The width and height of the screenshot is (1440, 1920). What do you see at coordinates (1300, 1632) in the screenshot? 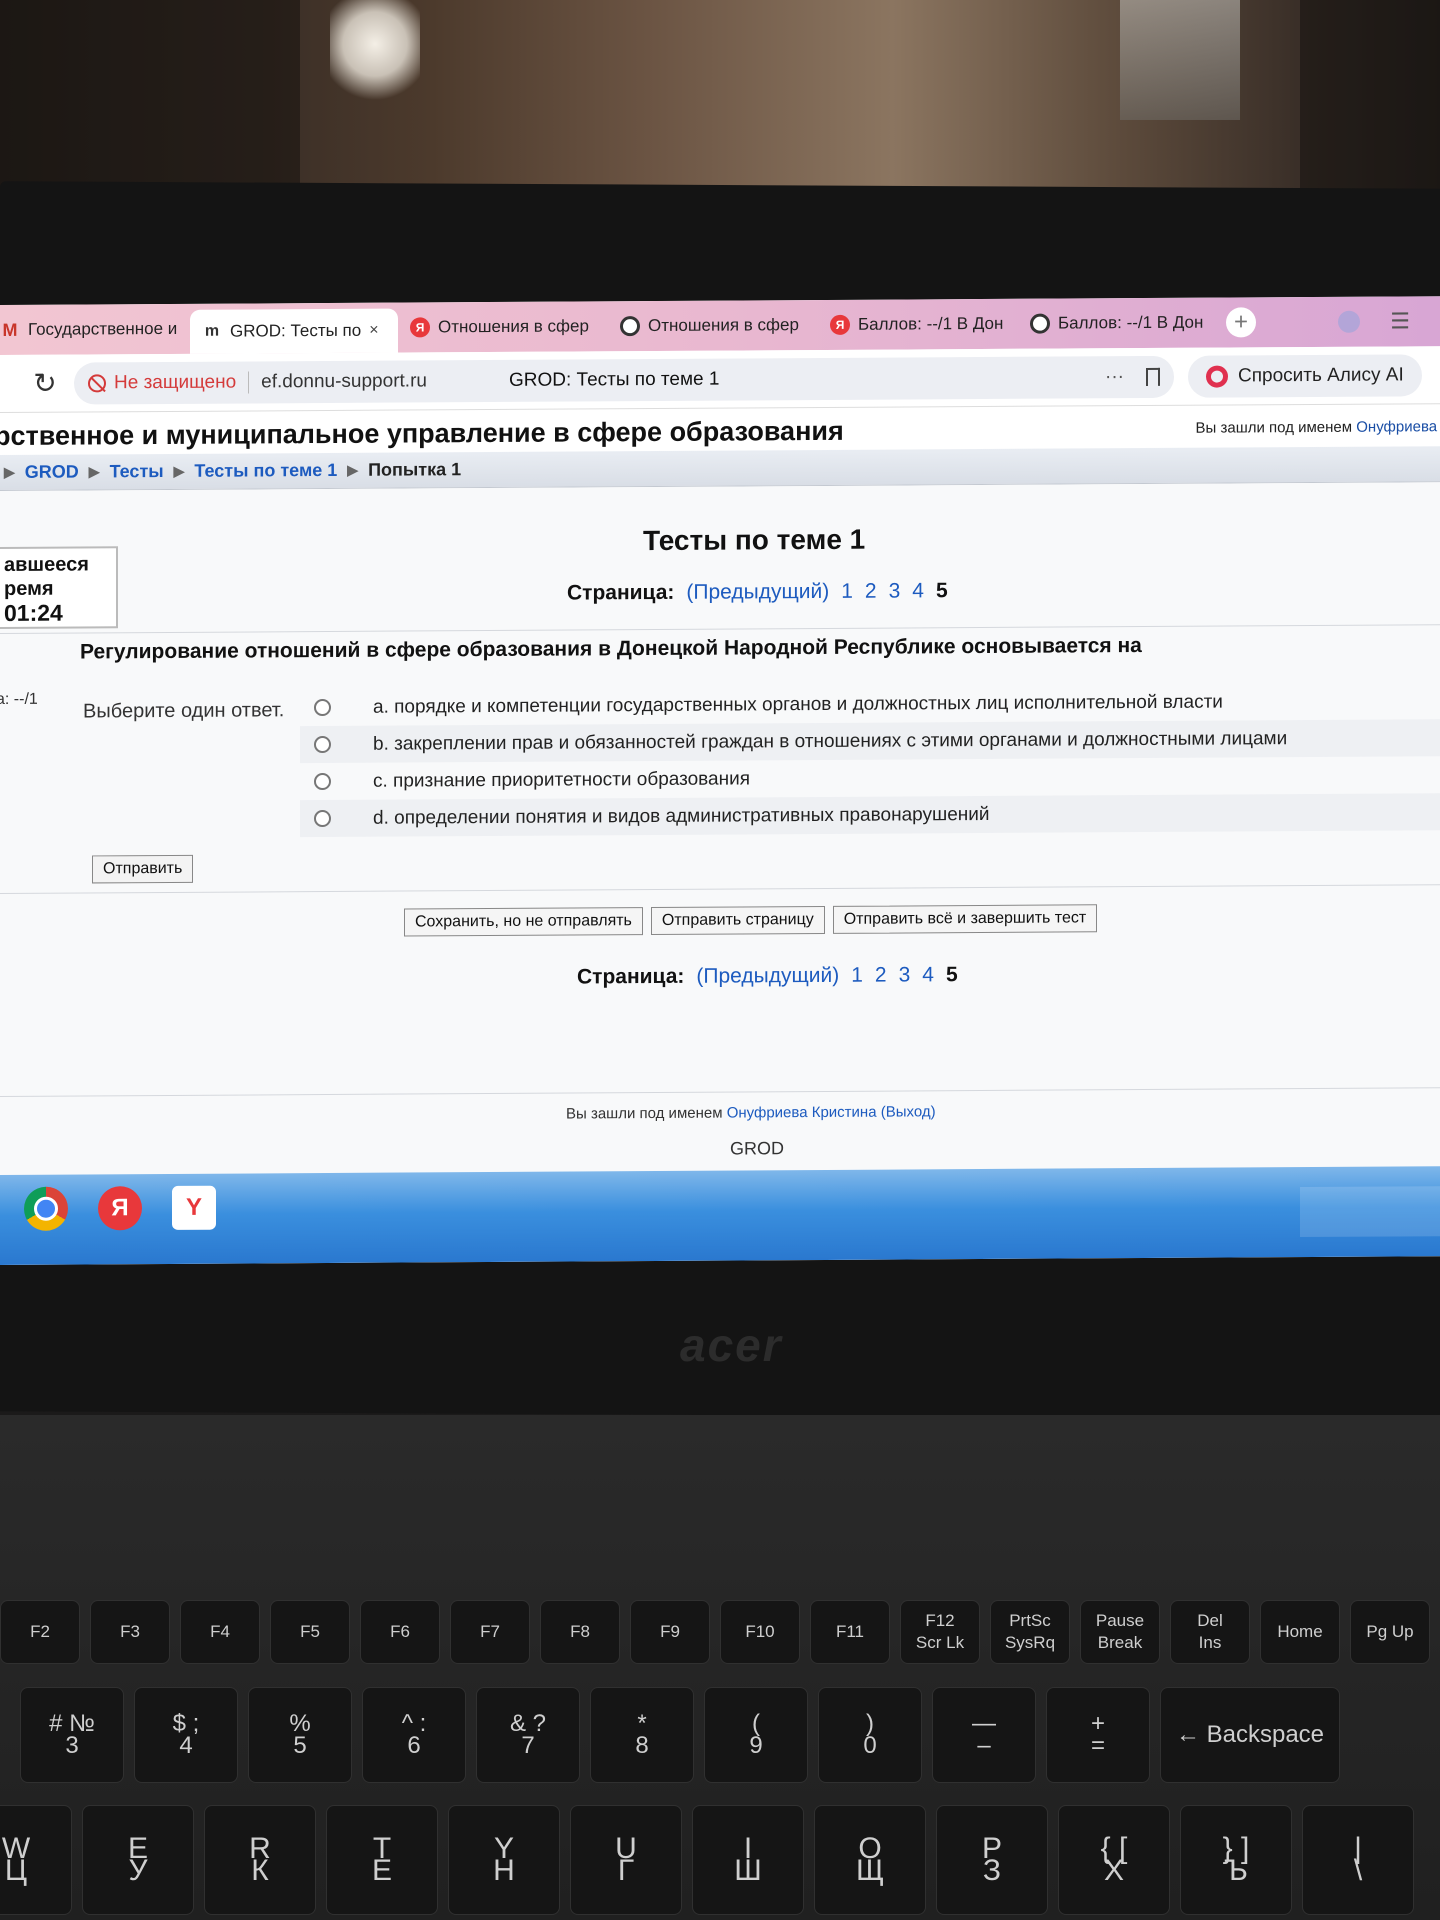
I see `keyboard-key: Home` at bounding box center [1300, 1632].